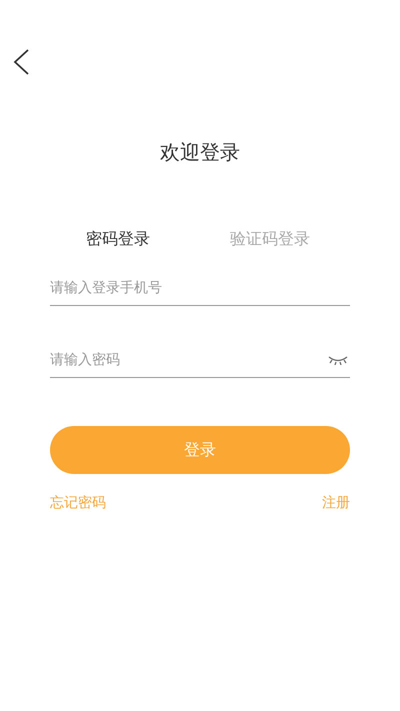  Describe the element at coordinates (21, 62) in the screenshot. I see `back-icon` at that location.